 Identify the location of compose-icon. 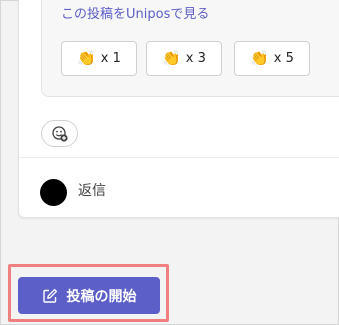
(49, 295).